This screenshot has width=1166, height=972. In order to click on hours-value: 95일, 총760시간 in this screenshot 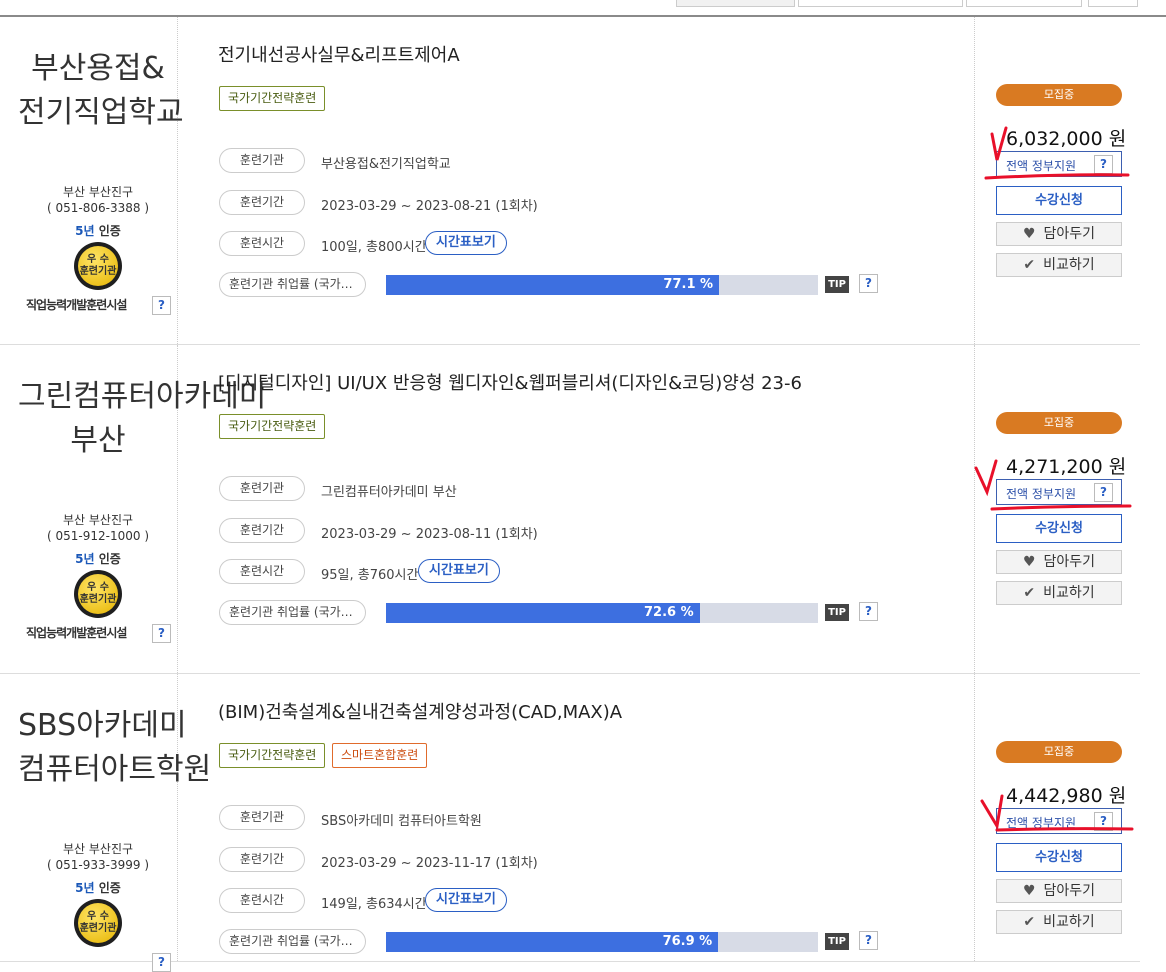, I will do `click(370, 575)`.